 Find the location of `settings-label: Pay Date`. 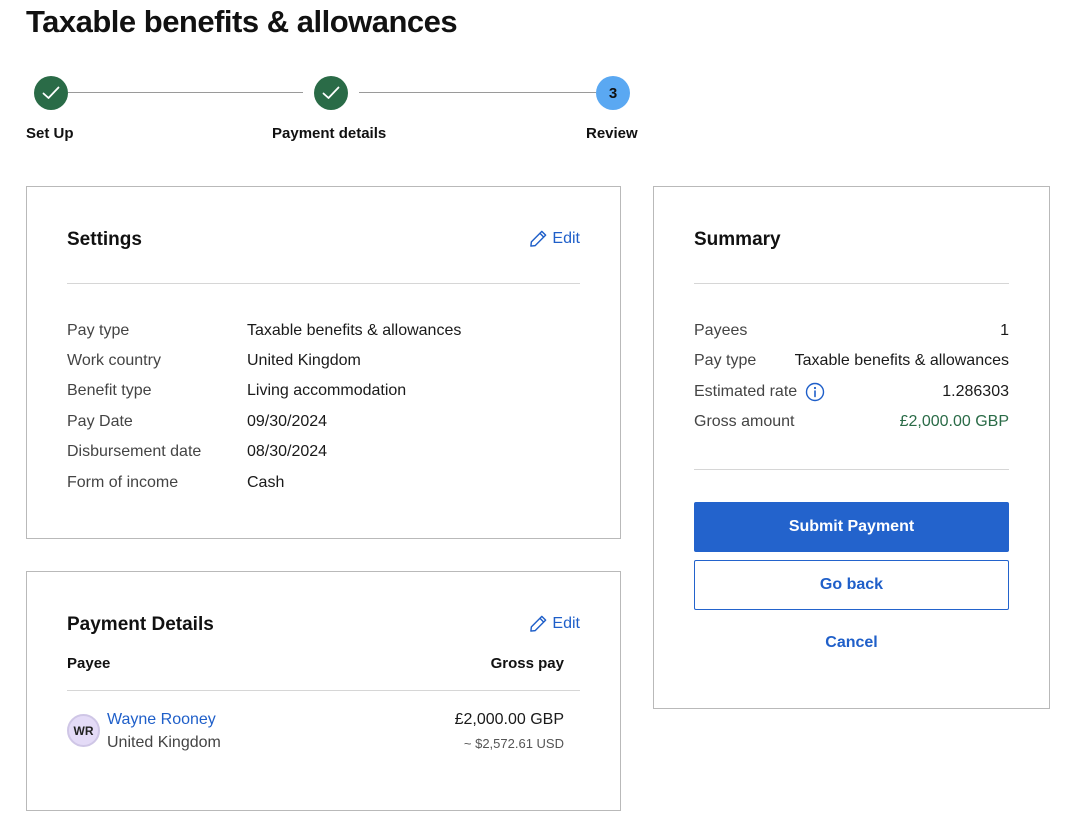

settings-label: Pay Date is located at coordinates (100, 421).